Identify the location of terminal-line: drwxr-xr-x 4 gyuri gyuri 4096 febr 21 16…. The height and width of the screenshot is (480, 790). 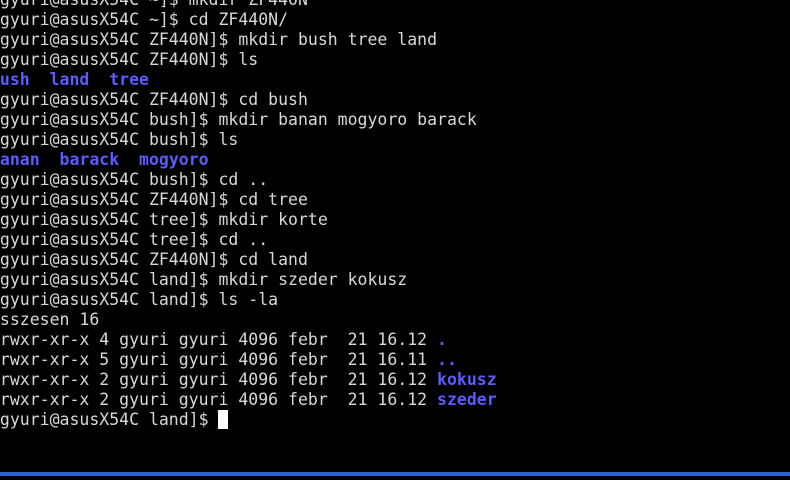
(248, 340).